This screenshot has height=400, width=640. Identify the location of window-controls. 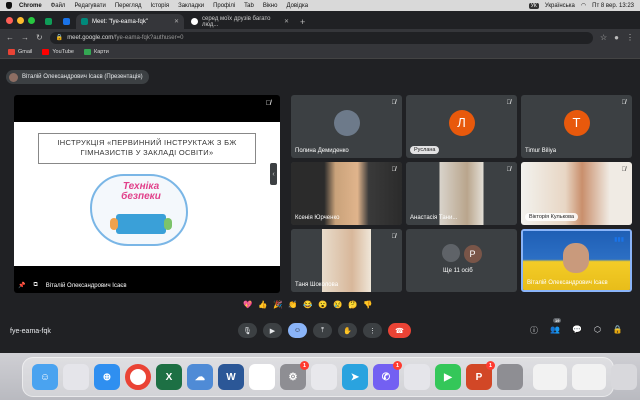
(20, 20).